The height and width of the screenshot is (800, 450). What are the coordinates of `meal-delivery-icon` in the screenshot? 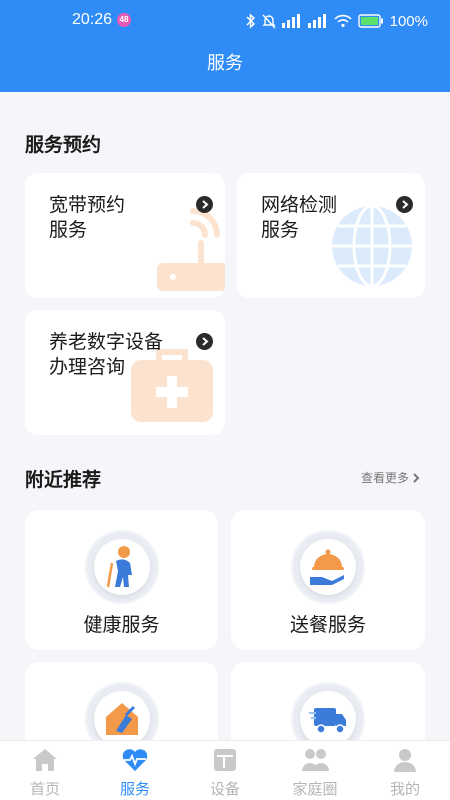 It's located at (327, 567).